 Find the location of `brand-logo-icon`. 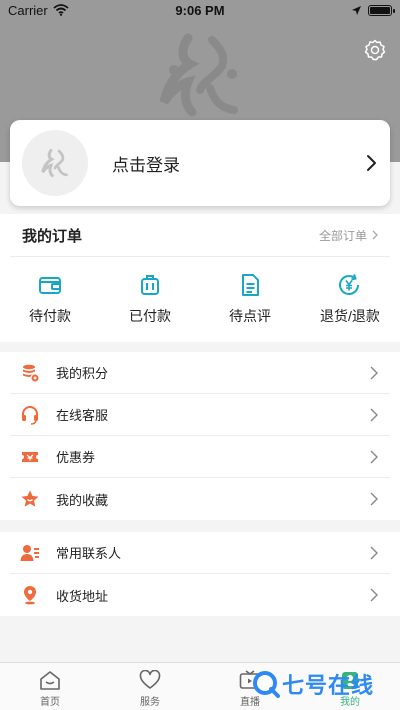

brand-logo-icon is located at coordinates (198, 75).